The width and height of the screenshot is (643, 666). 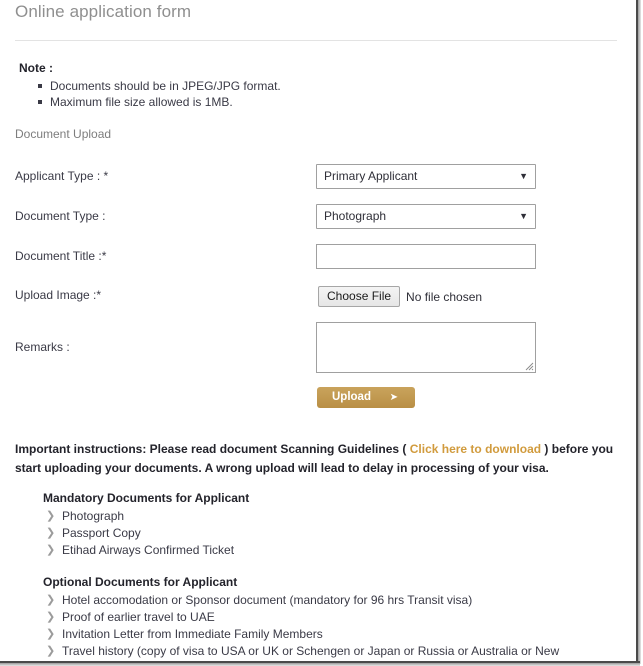 What do you see at coordinates (426, 347) in the screenshot?
I see `remarks-textarea` at bounding box center [426, 347].